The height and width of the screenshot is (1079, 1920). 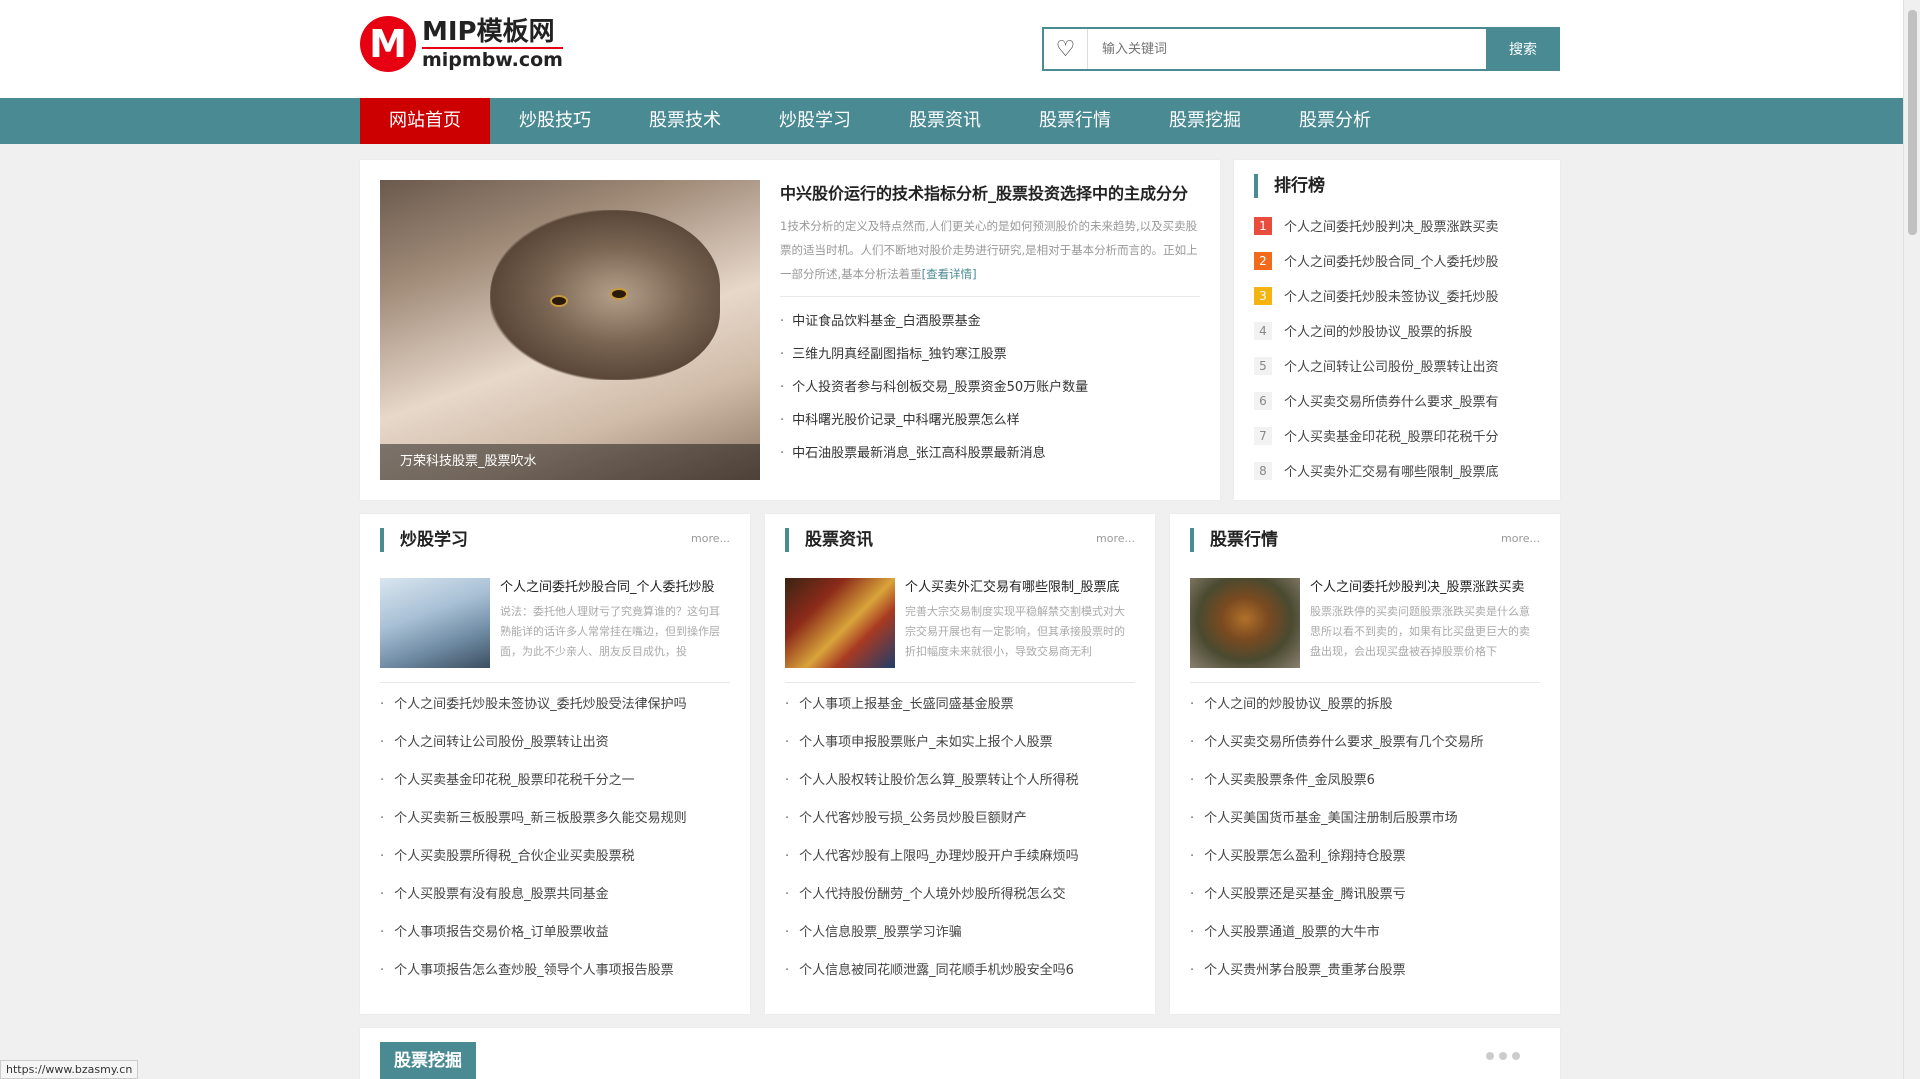 I want to click on list-item: 个人事项申报股票账户_未如实上报个人股票, so click(x=960, y=743).